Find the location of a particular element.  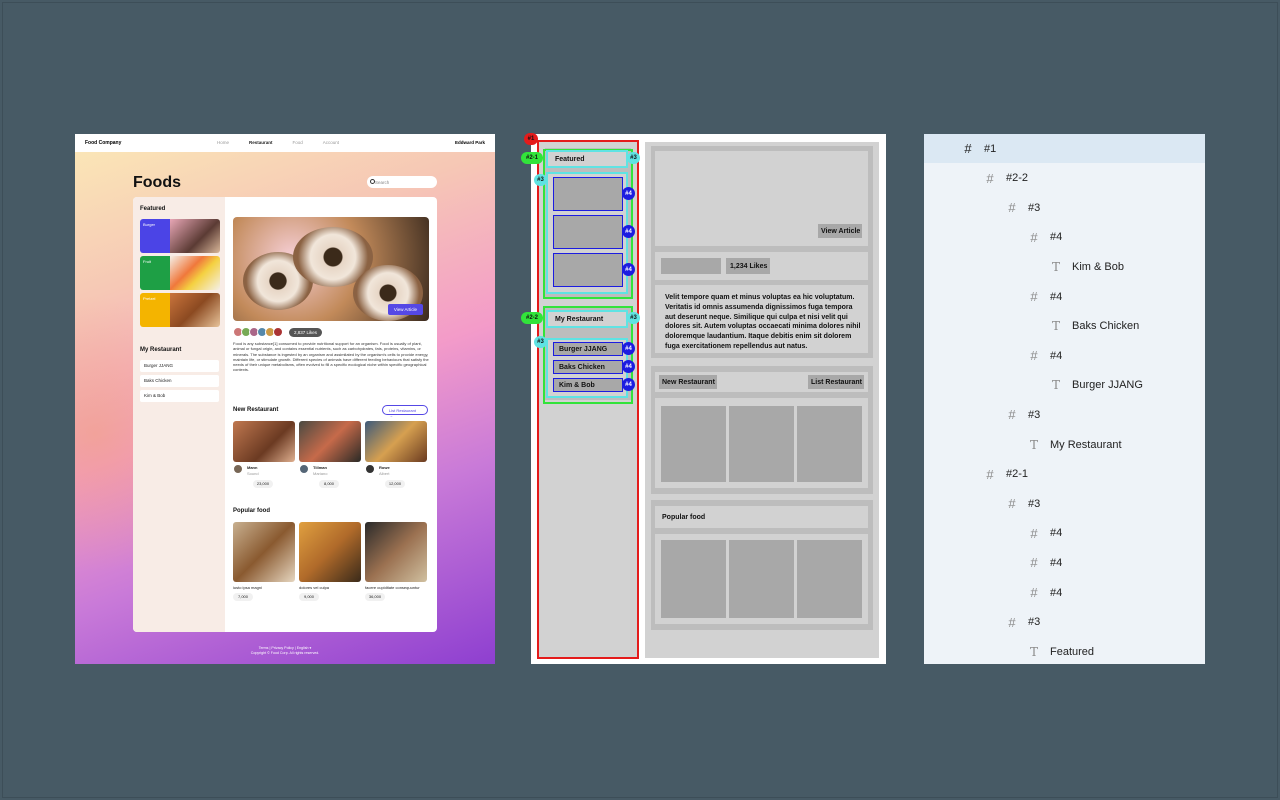

likes-badge: 2,837 Likes is located at coordinates (306, 332).